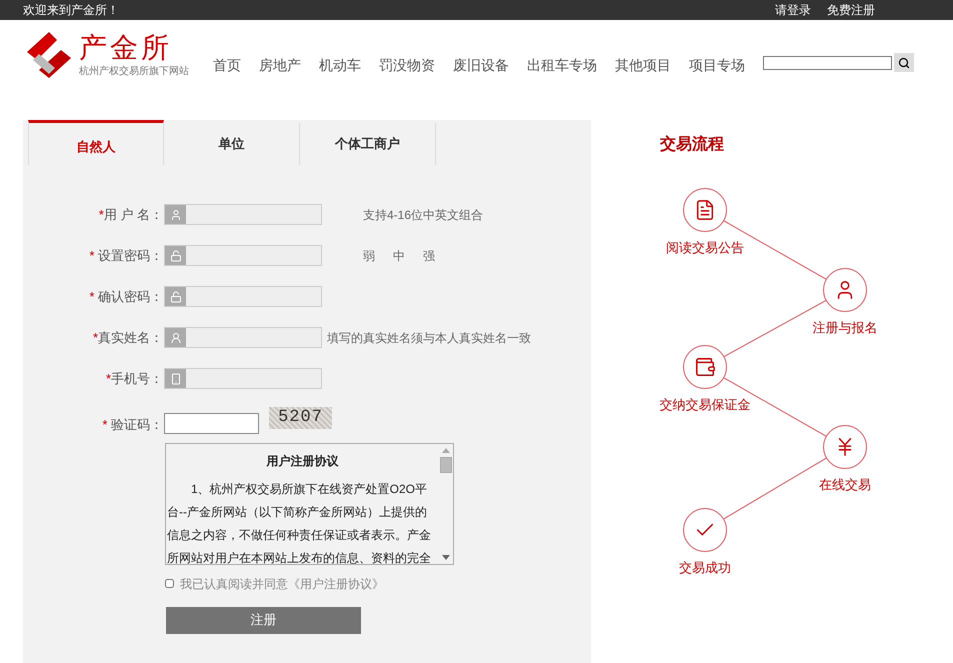 The height and width of the screenshot is (663, 953). Describe the element at coordinates (643, 65) in the screenshot. I see `nav-link: 其他项目` at that location.